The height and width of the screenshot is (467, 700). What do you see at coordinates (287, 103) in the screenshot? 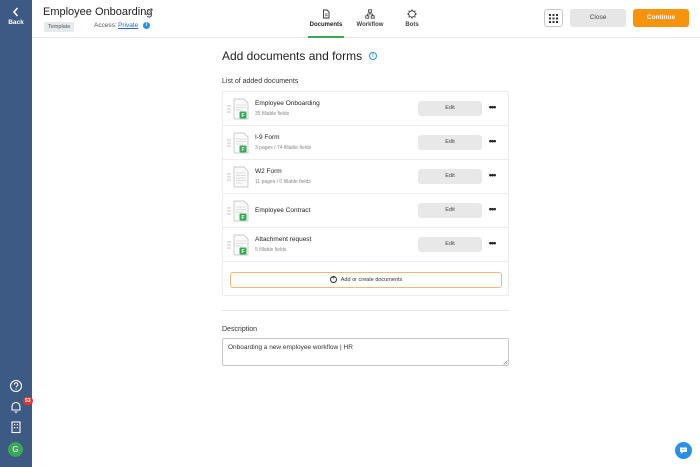
I see `document-name: Employee Onboarding` at bounding box center [287, 103].